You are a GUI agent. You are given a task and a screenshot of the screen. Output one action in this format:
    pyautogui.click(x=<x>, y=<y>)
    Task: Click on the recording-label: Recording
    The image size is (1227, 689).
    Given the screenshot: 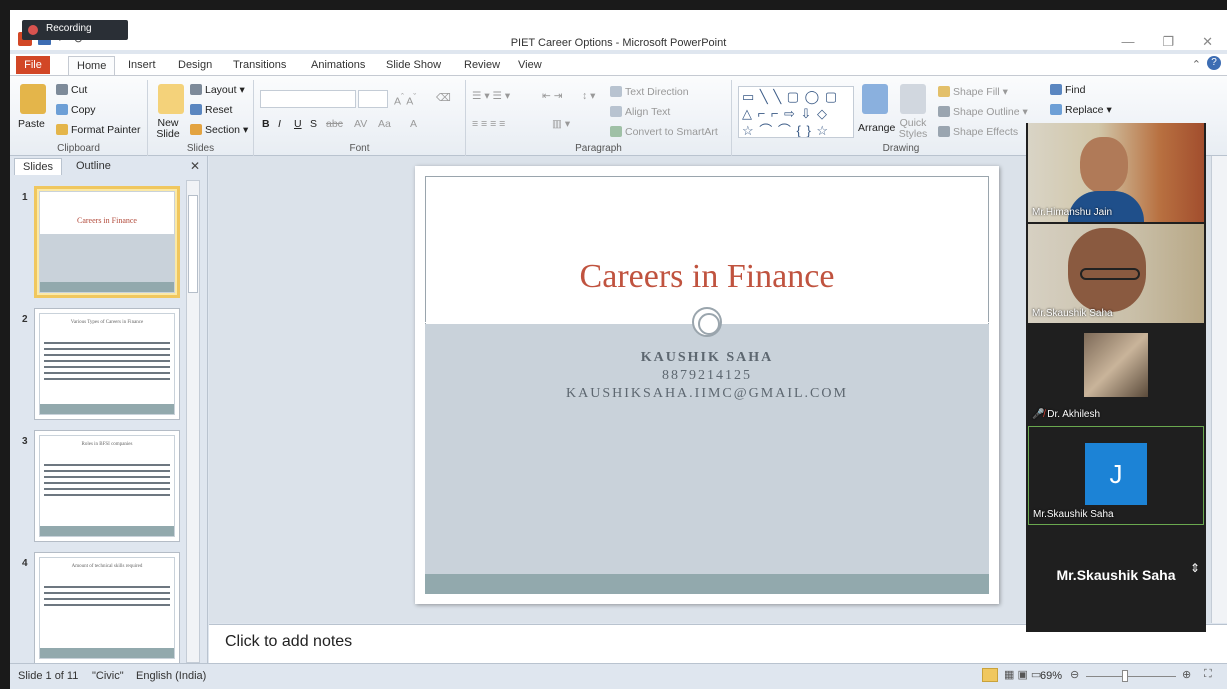 What is the action you would take?
    pyautogui.click(x=69, y=28)
    